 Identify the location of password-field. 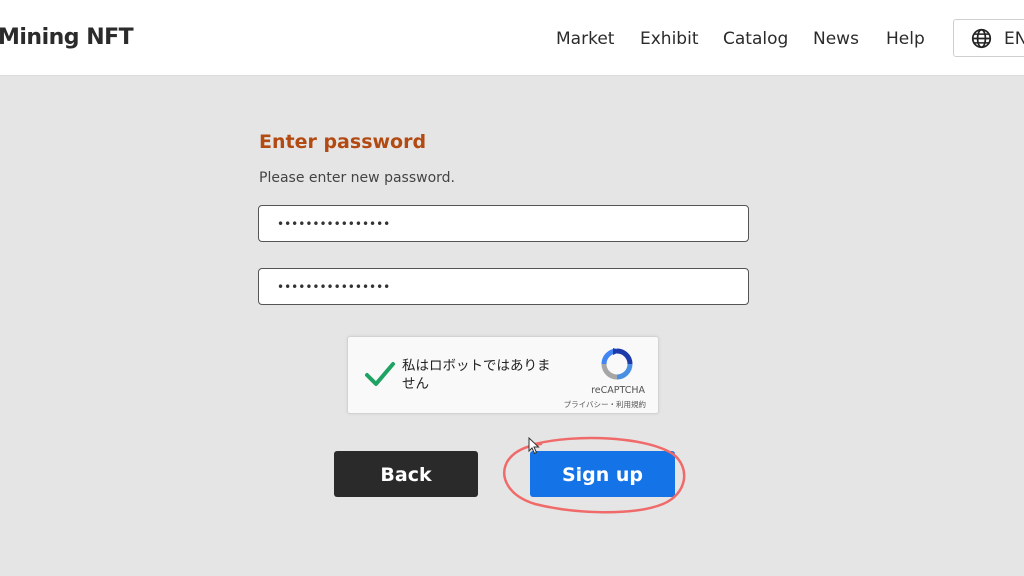
(503, 223).